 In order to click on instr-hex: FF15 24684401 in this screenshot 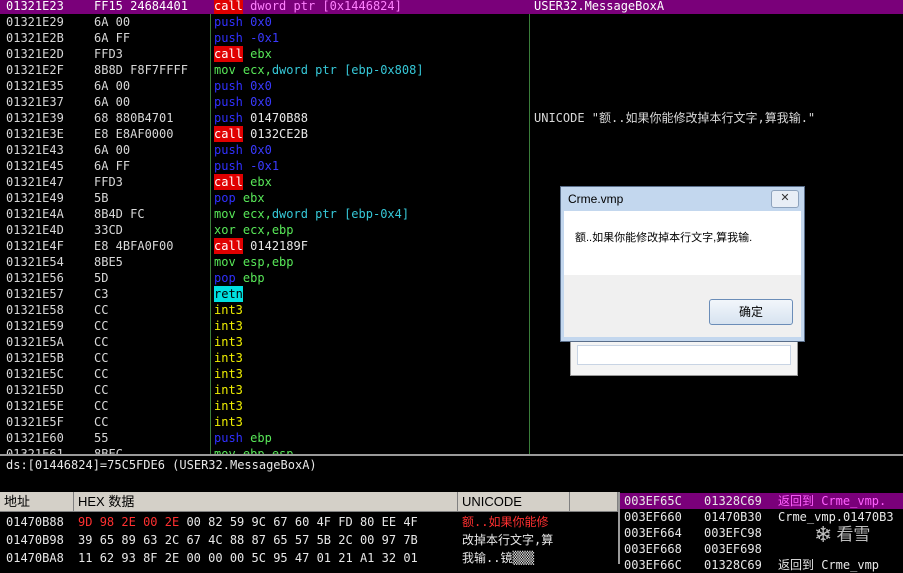, I will do `click(141, 6)`.